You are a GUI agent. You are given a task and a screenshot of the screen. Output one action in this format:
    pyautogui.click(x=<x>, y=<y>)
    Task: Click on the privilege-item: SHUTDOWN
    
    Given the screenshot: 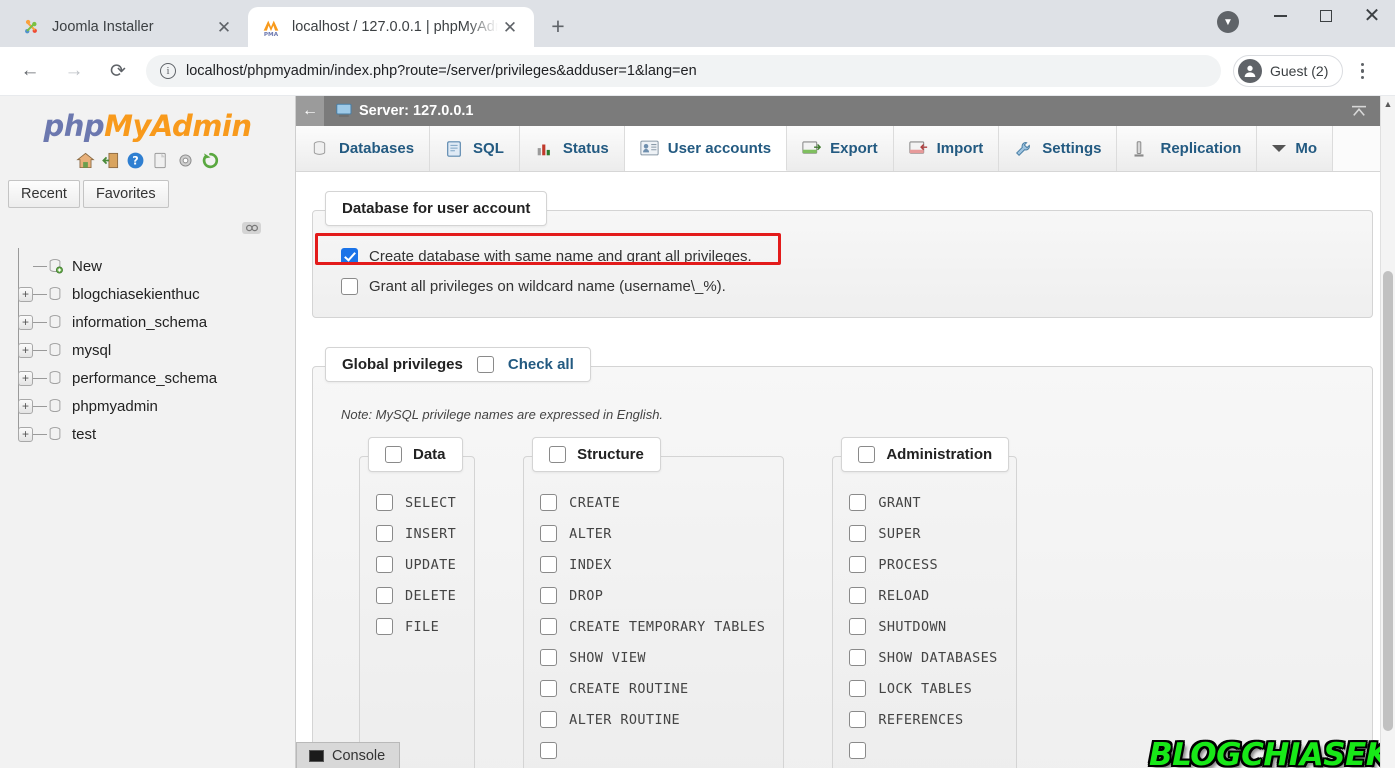 What is the action you would take?
    pyautogui.click(x=923, y=626)
    